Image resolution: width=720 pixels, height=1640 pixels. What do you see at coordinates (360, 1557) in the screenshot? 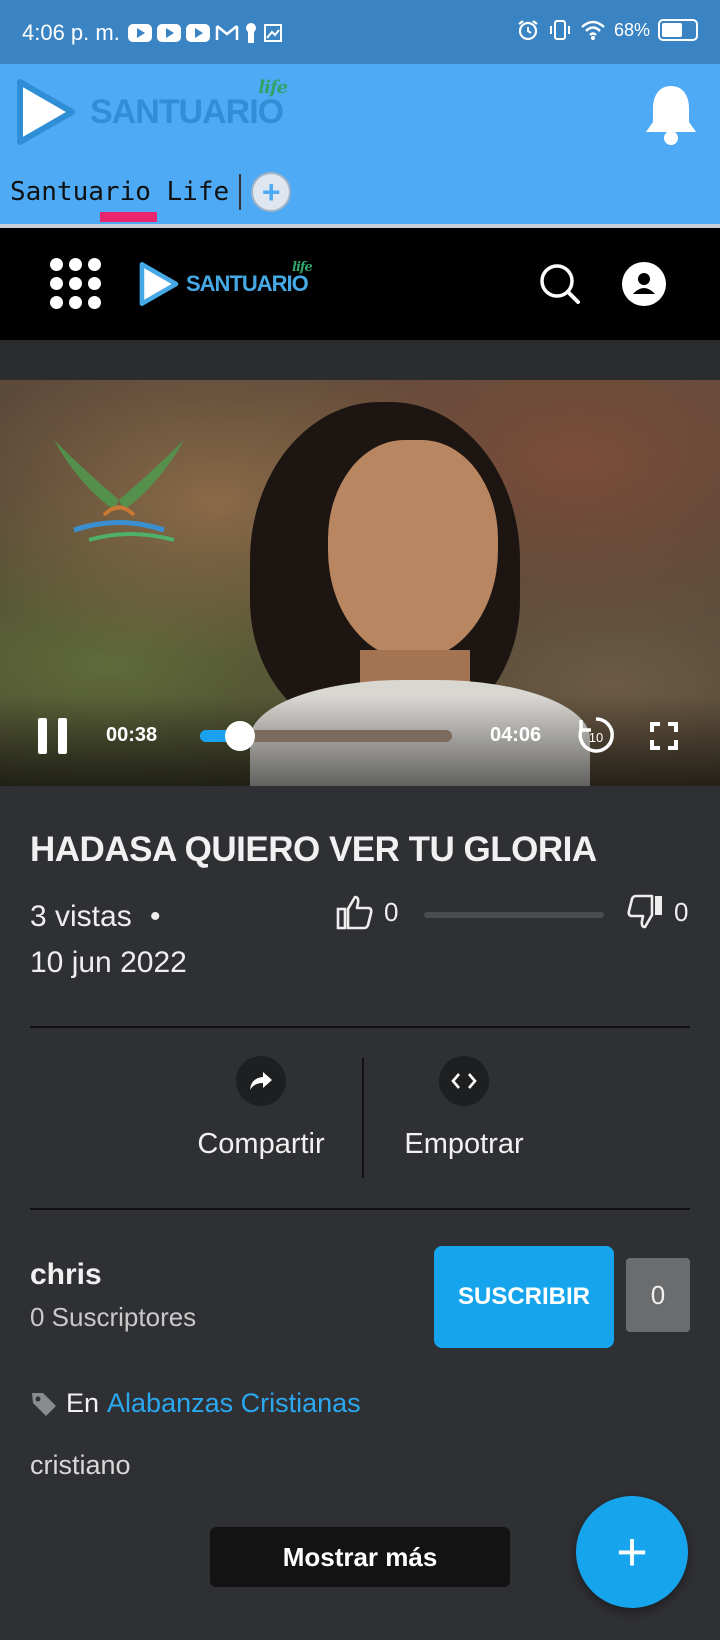
I see `show-more-button: Mostrar más` at bounding box center [360, 1557].